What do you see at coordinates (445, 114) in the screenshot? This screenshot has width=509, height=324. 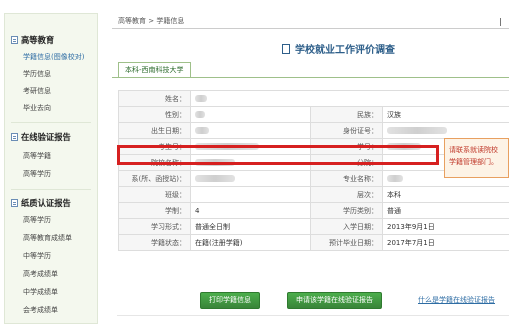 I see `ethnicity-value: 汉族` at bounding box center [445, 114].